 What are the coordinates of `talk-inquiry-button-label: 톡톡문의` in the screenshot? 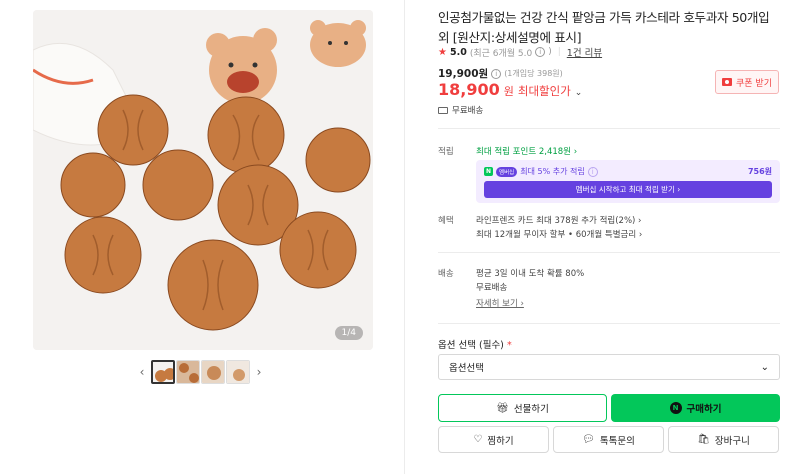 It's located at (617, 441).